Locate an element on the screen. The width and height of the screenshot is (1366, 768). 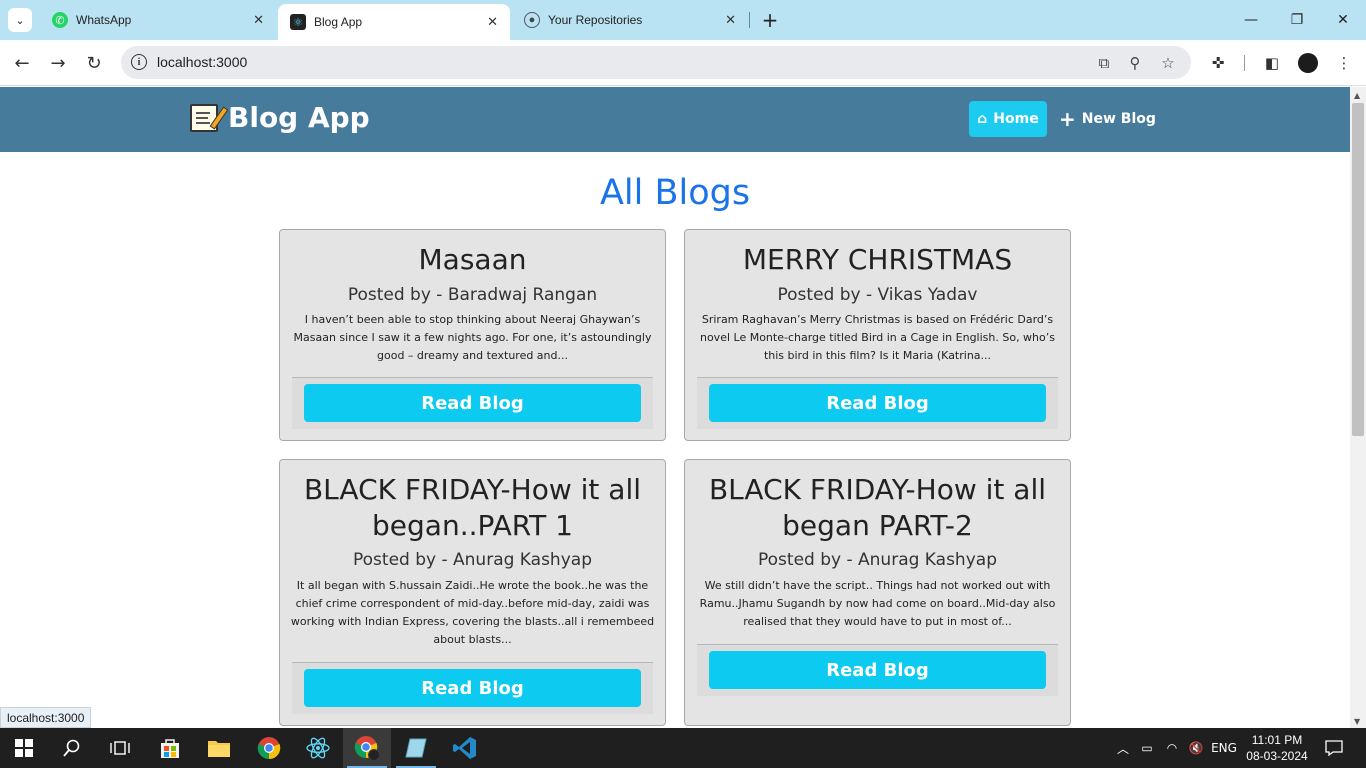
arrow-right-icon: → is located at coordinates (58, 63).